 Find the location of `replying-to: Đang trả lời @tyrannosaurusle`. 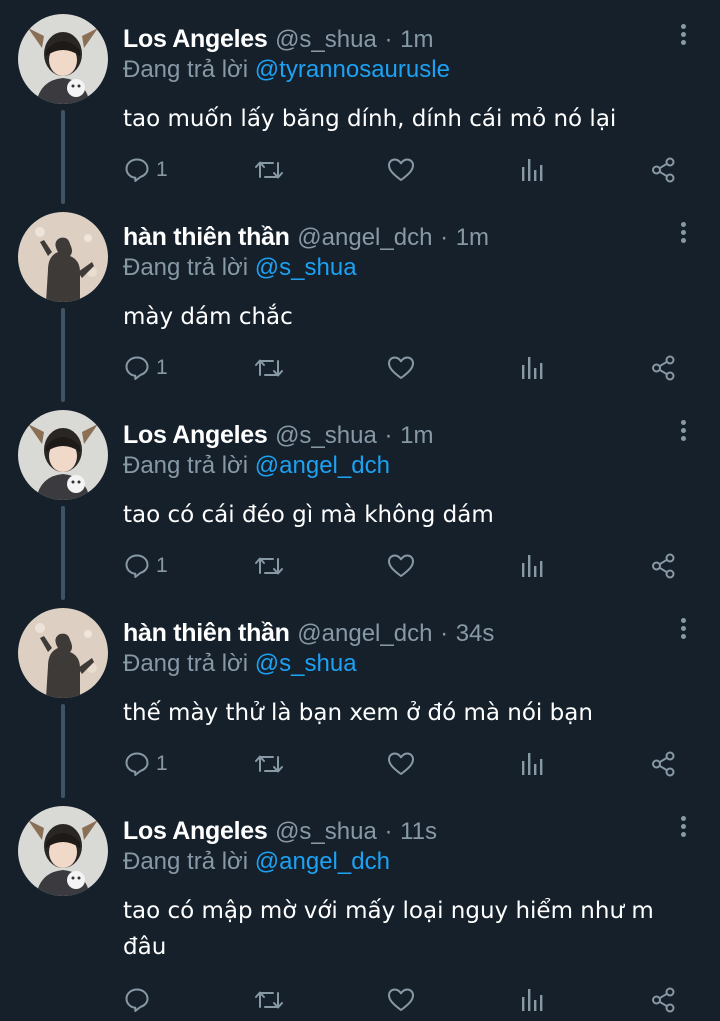

replying-to: Đang trả lời @tyrannosaurusle is located at coordinates (286, 70).